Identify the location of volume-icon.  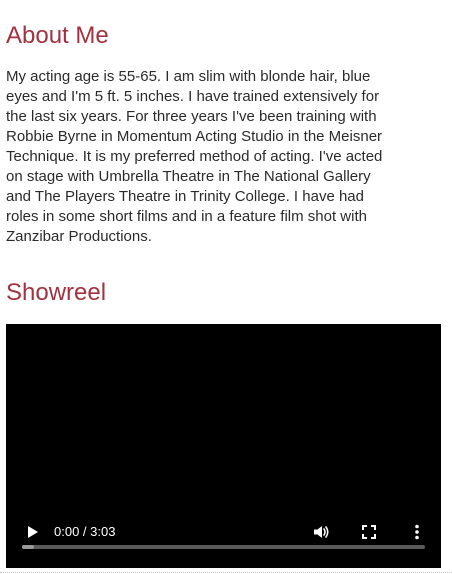
(321, 532).